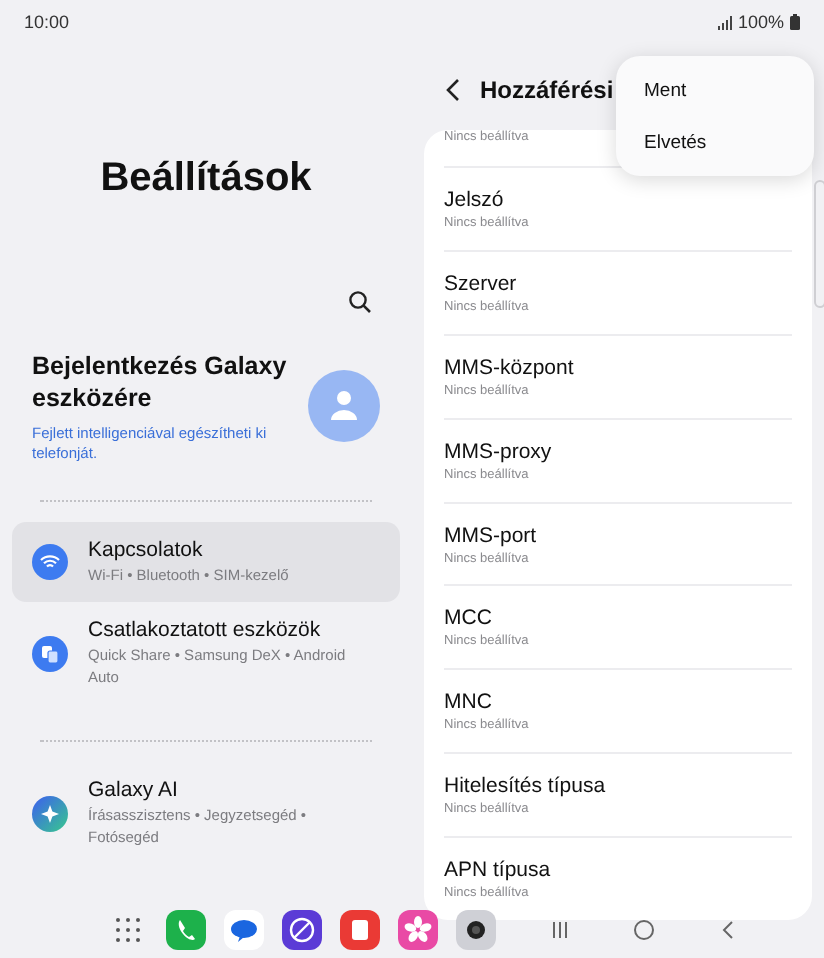 This screenshot has width=824, height=958. What do you see at coordinates (497, 870) in the screenshot?
I see `item-title: APN típusa` at bounding box center [497, 870].